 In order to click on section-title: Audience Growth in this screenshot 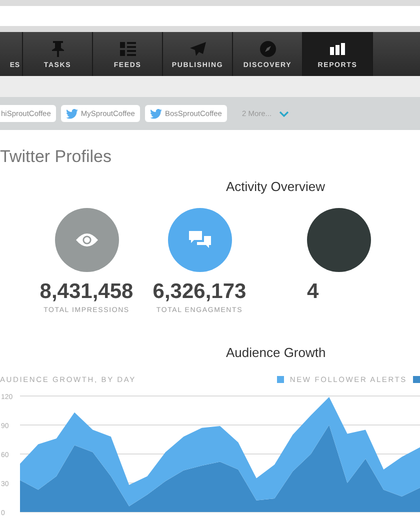, I will do `click(276, 352)`.